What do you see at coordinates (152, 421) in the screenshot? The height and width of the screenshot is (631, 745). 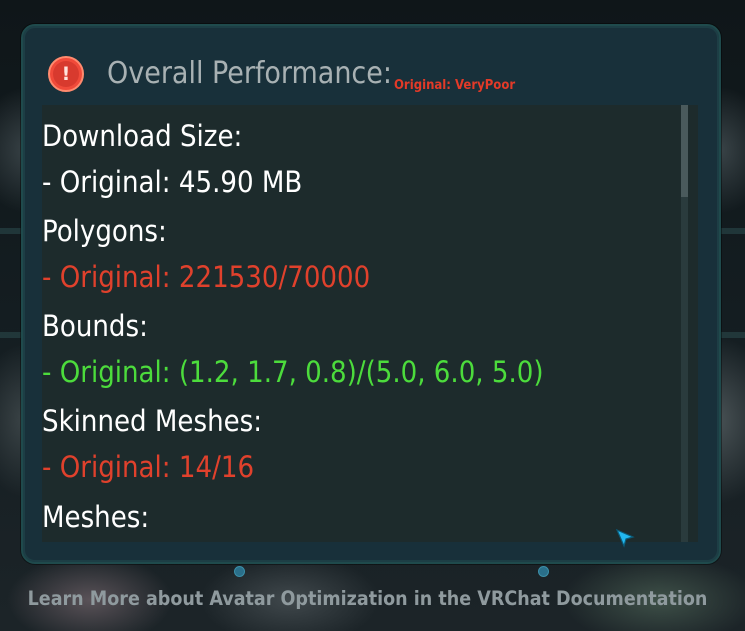 I see `stat-label-skinned-meshes: Skinned Meshes:` at bounding box center [152, 421].